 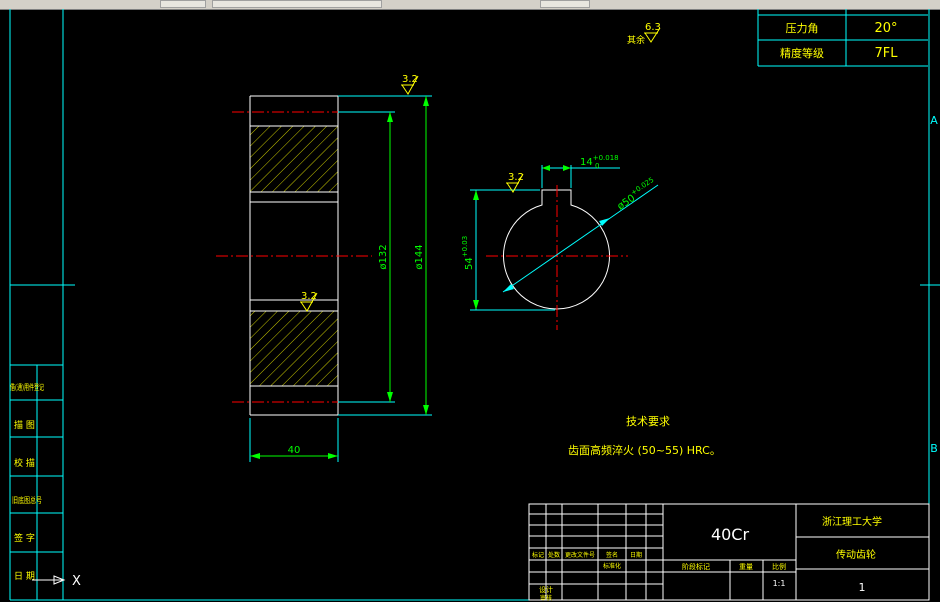 I want to click on dim-width-40: 40, so click(x=294, y=450).